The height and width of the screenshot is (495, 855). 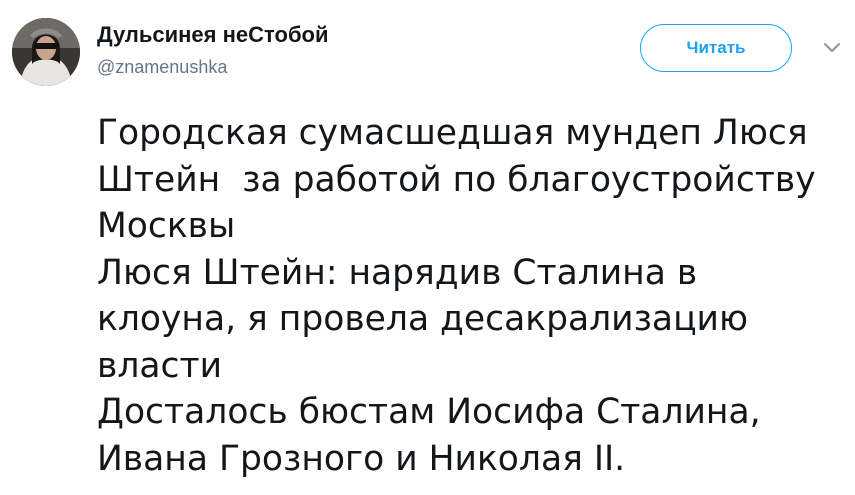 I want to click on tweet-text-line: клоуна, я провела десакрализацию, so click(x=423, y=319).